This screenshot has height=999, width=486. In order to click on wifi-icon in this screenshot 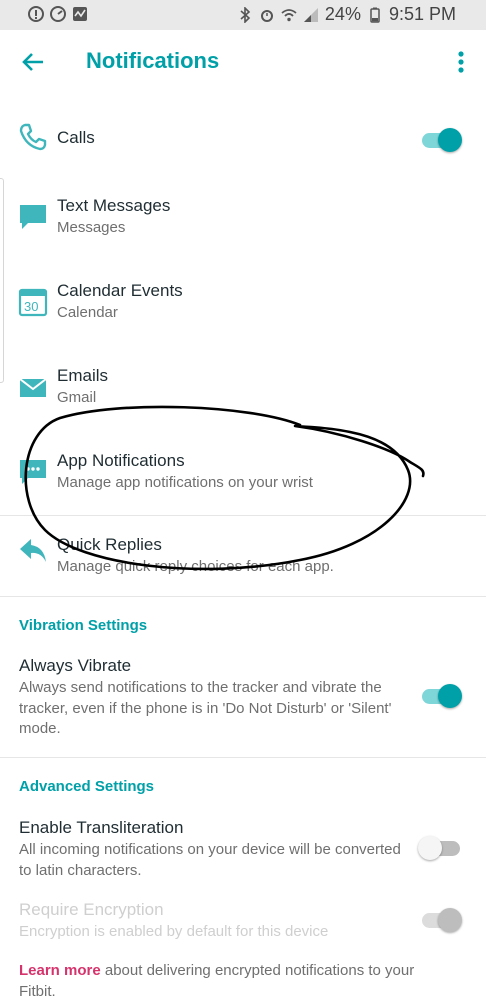, I will do `click(289, 14)`.